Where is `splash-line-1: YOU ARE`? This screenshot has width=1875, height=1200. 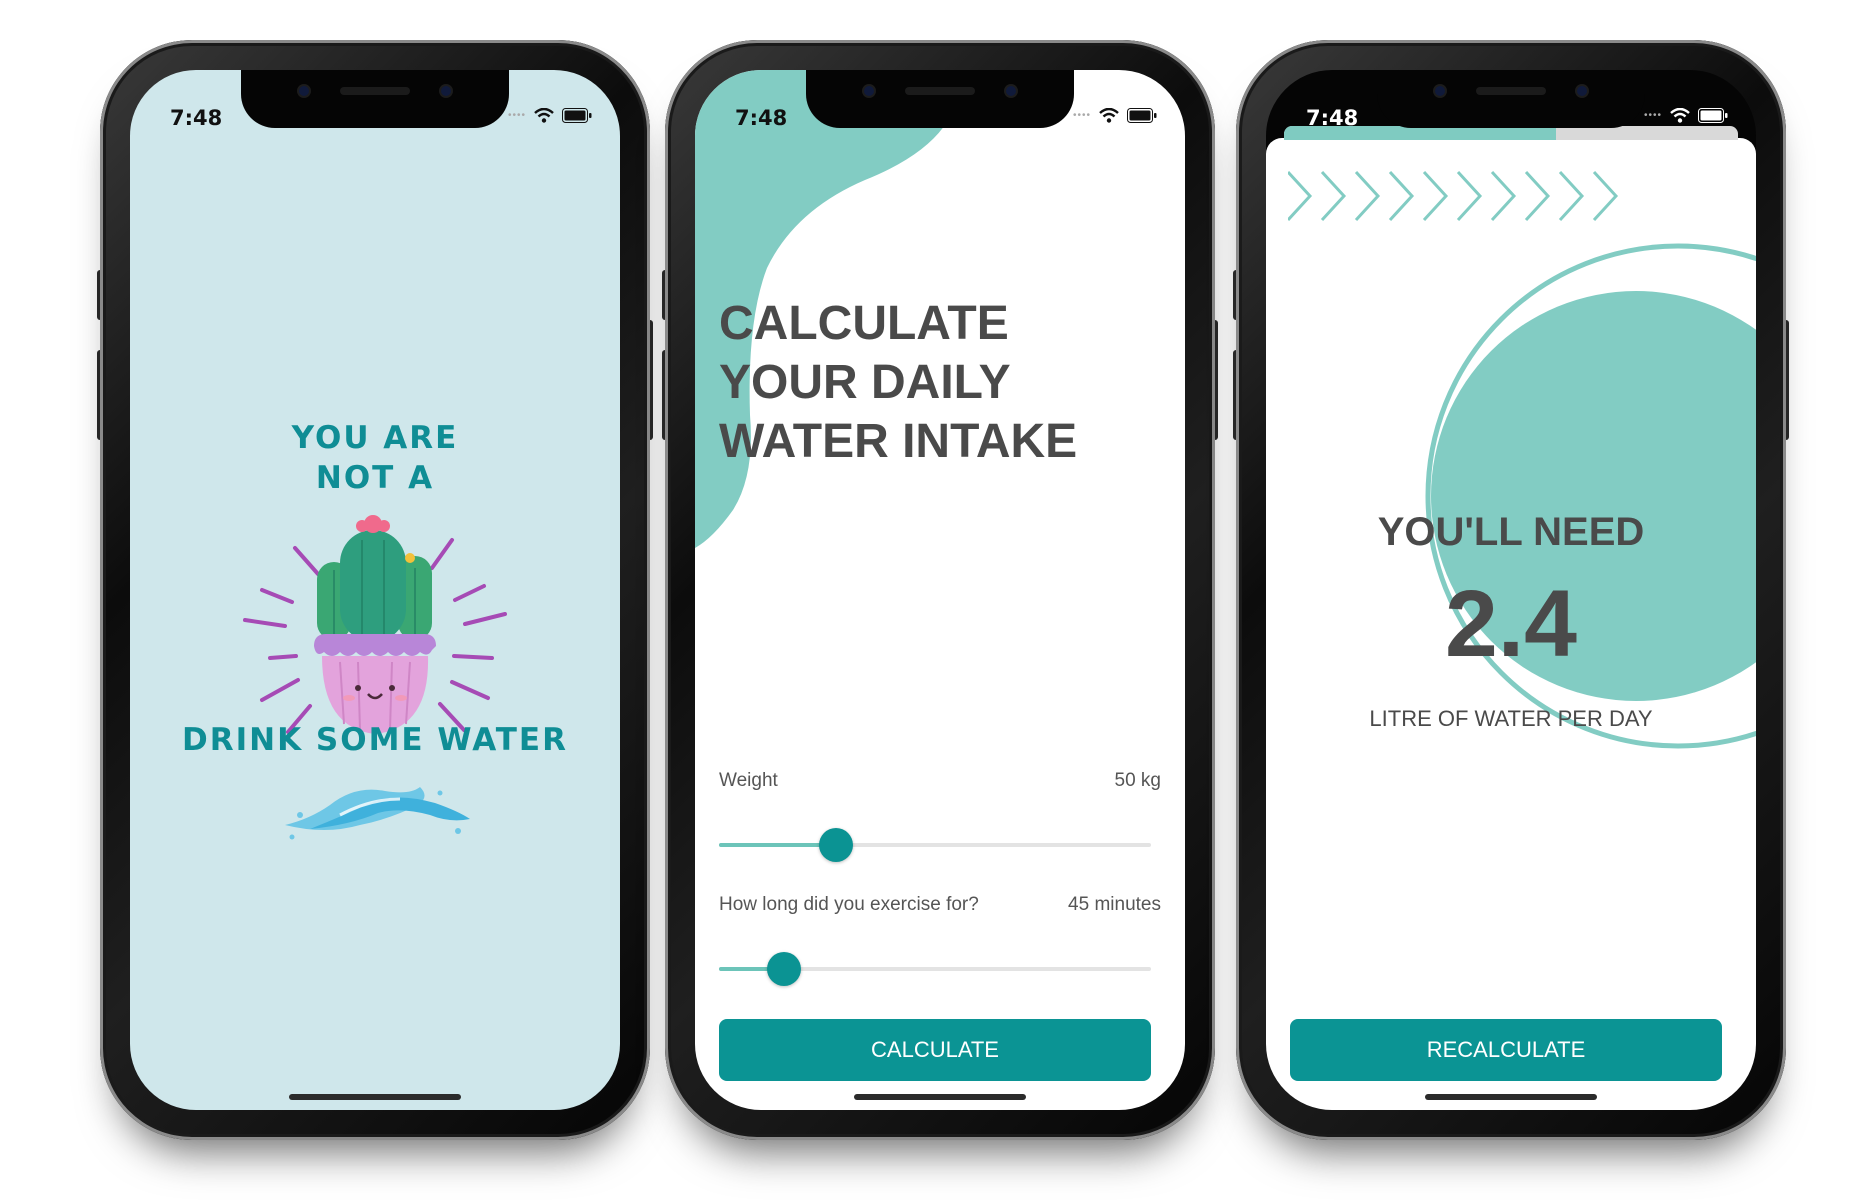
splash-line-1: YOU ARE is located at coordinates (375, 438).